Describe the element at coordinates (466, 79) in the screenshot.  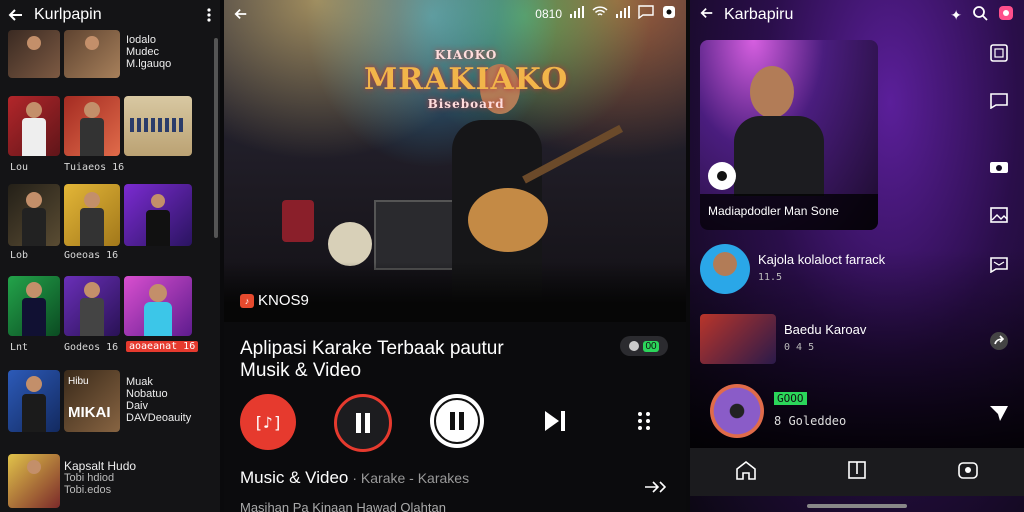
I see `stage-sign: KIAOKO MRAKIAKO Biseboard` at that location.